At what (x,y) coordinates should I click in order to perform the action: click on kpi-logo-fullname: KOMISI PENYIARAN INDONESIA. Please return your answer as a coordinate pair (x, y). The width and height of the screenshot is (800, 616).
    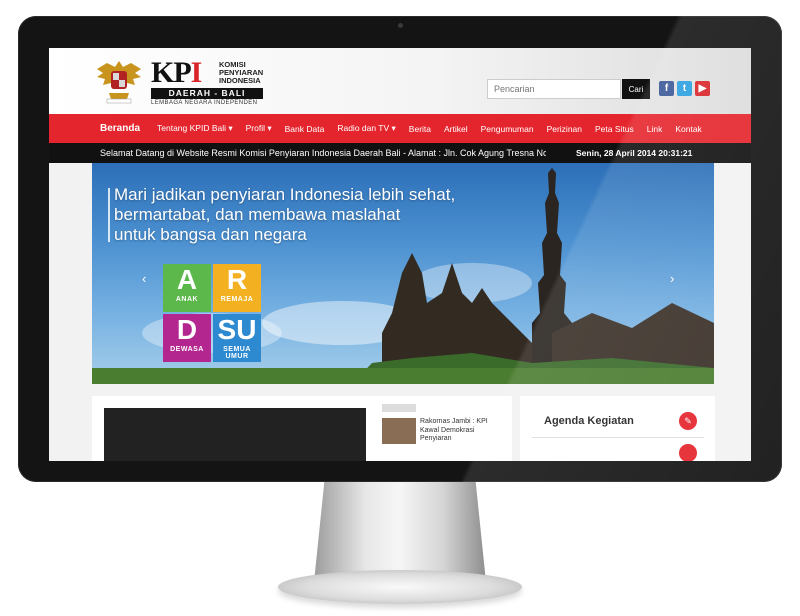
    Looking at the image, I should click on (241, 72).